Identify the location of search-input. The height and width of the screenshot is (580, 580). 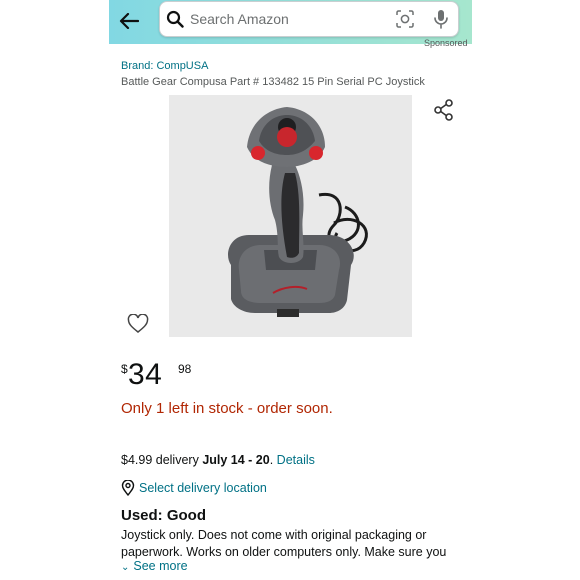
(285, 19).